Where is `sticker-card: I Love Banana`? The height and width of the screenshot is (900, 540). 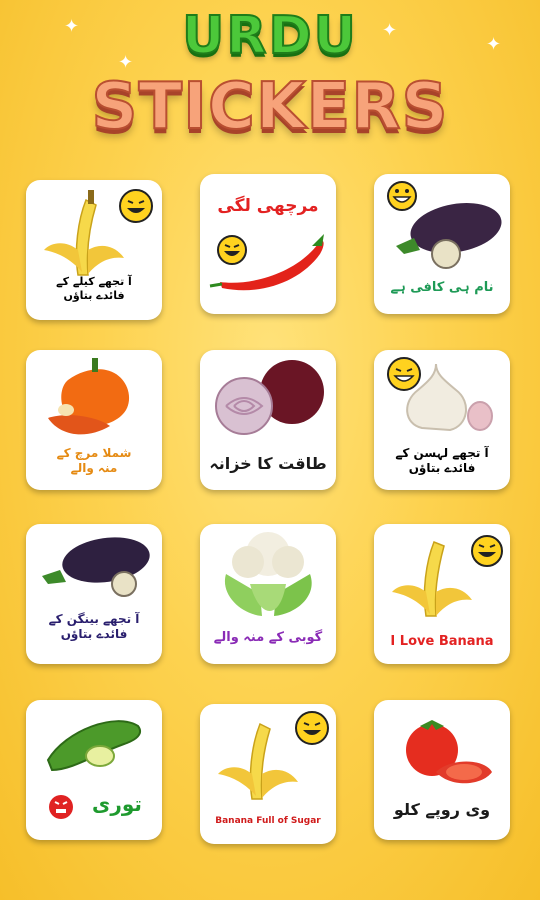 sticker-card: I Love Banana is located at coordinates (442, 594).